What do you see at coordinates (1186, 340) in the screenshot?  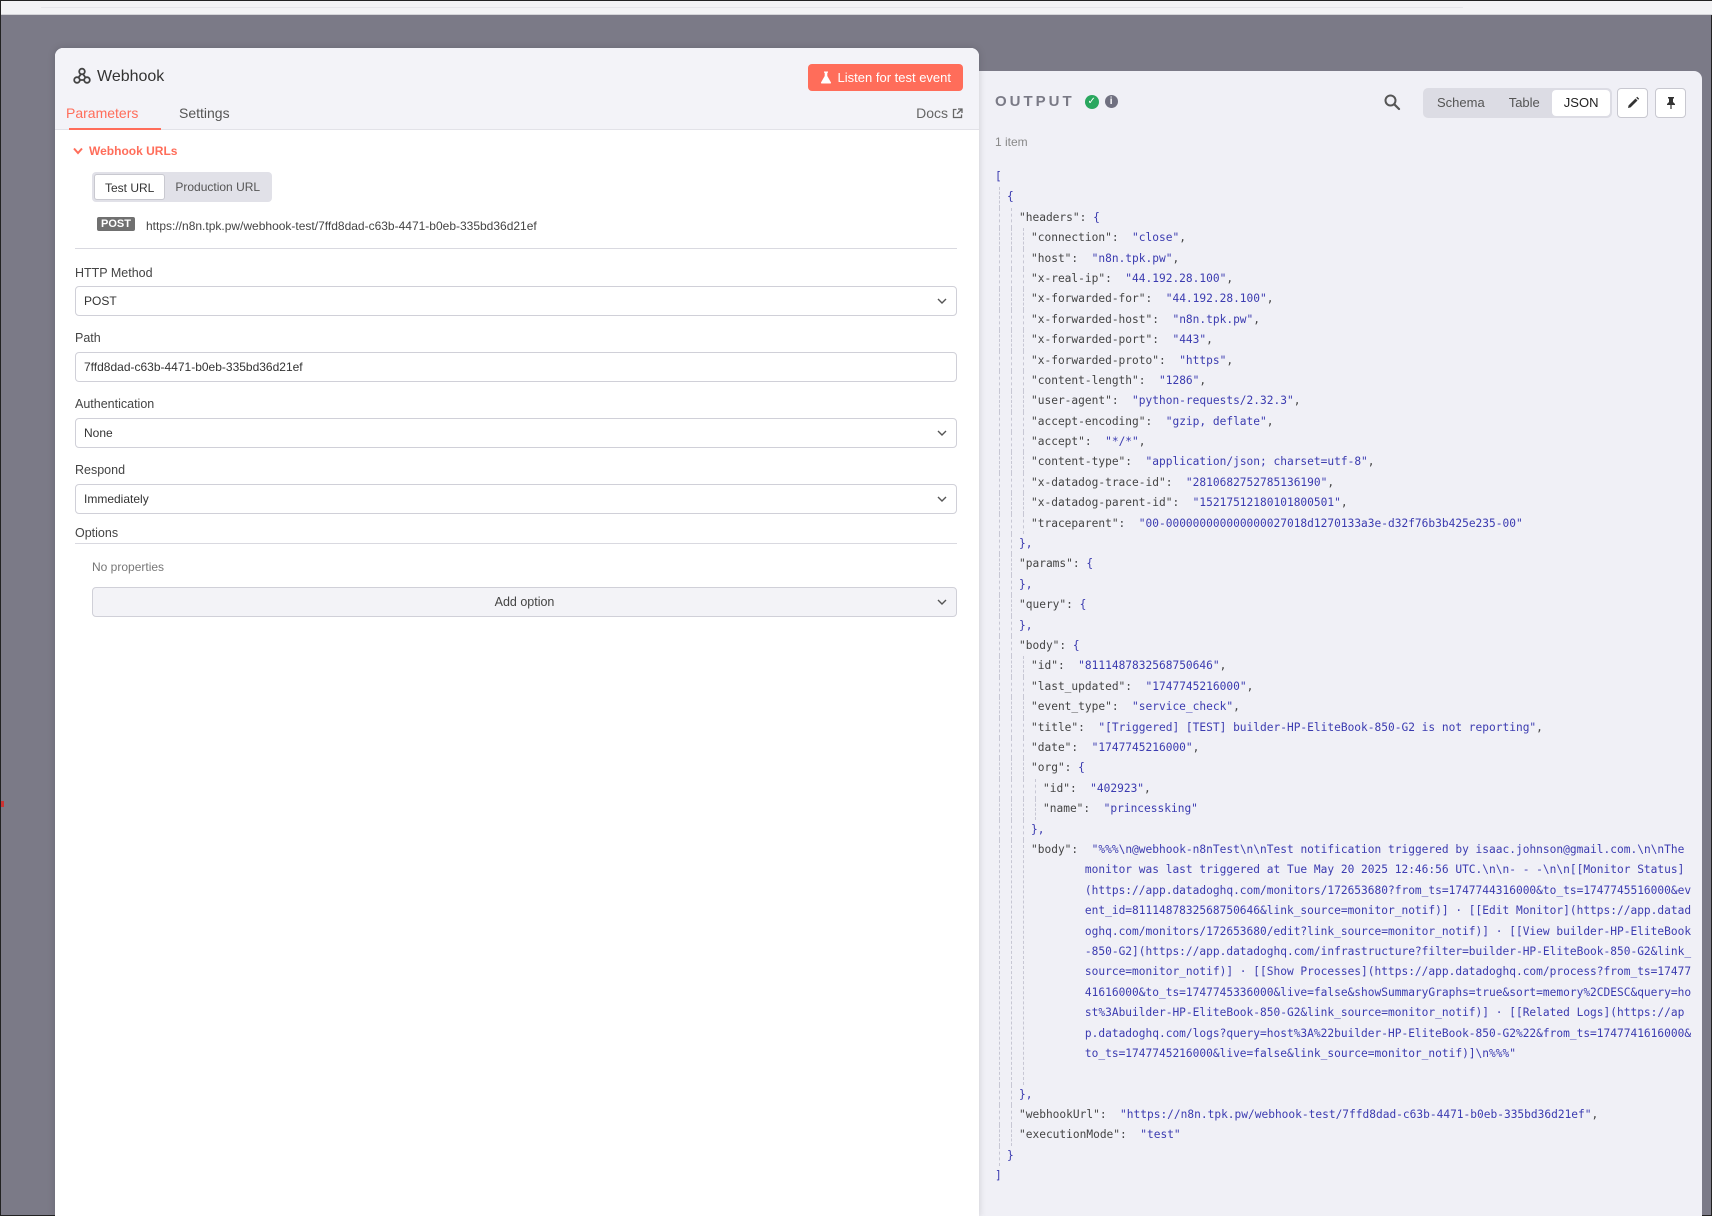 I see `json-value: "443"` at bounding box center [1186, 340].